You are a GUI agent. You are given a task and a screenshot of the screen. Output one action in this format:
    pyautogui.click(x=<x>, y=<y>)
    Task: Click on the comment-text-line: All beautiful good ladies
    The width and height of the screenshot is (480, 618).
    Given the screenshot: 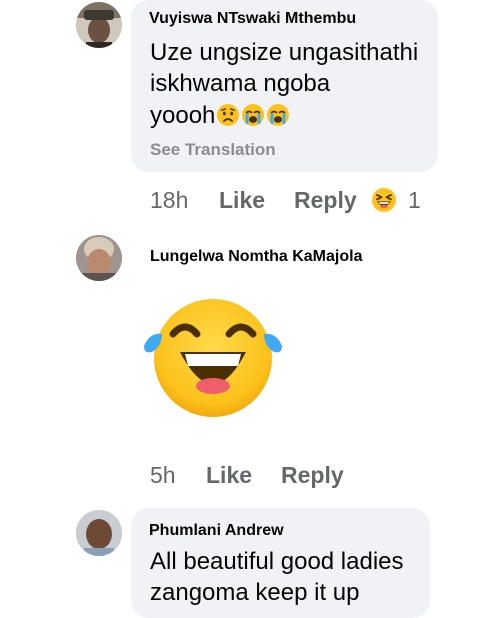 What is the action you would take?
    pyautogui.click(x=277, y=561)
    